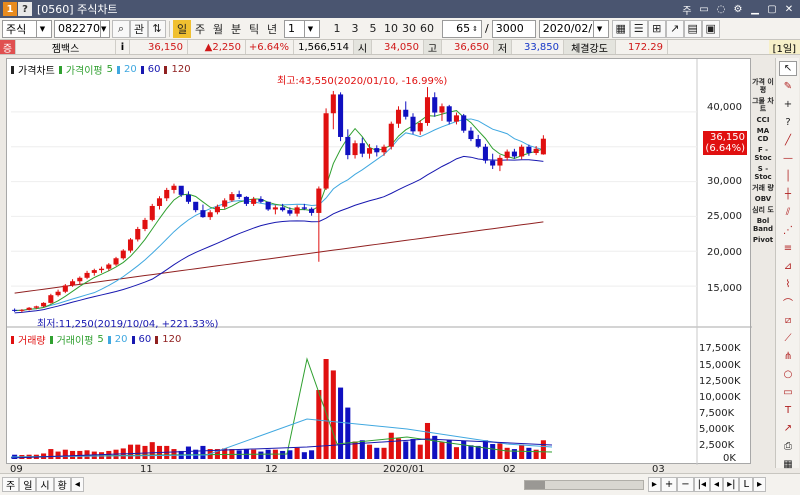 Image resolution: width=800 pixels, height=495 pixels. What do you see at coordinates (763, 199) in the screenshot?
I see `indicator-obv: OBV` at bounding box center [763, 199].